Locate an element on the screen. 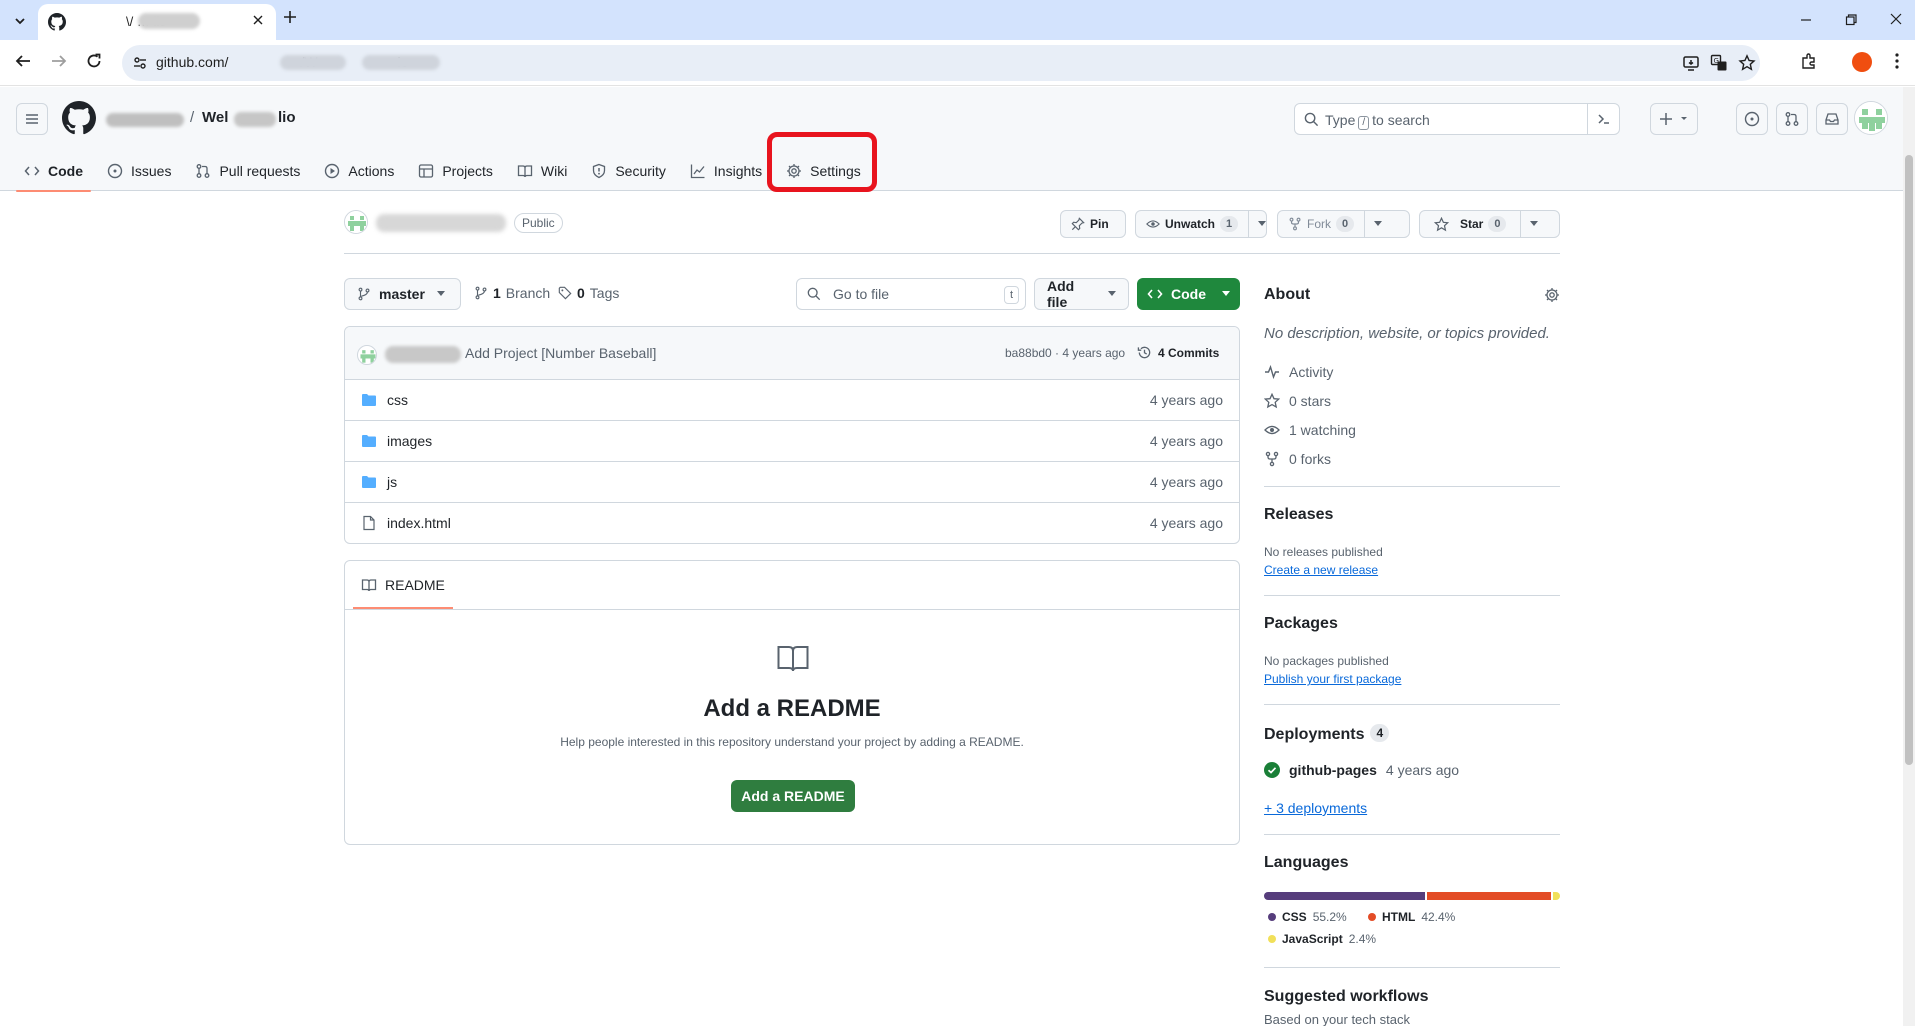 This screenshot has height=1026, width=1915. table-row: js 4 years ago is located at coordinates (792, 482).